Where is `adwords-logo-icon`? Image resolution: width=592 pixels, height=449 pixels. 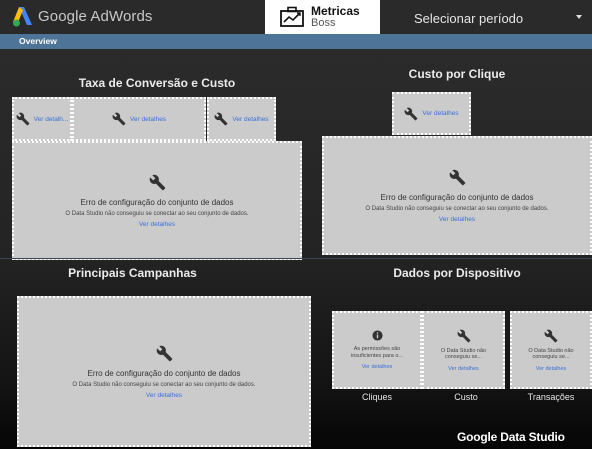
adwords-logo-icon is located at coordinates (22, 17).